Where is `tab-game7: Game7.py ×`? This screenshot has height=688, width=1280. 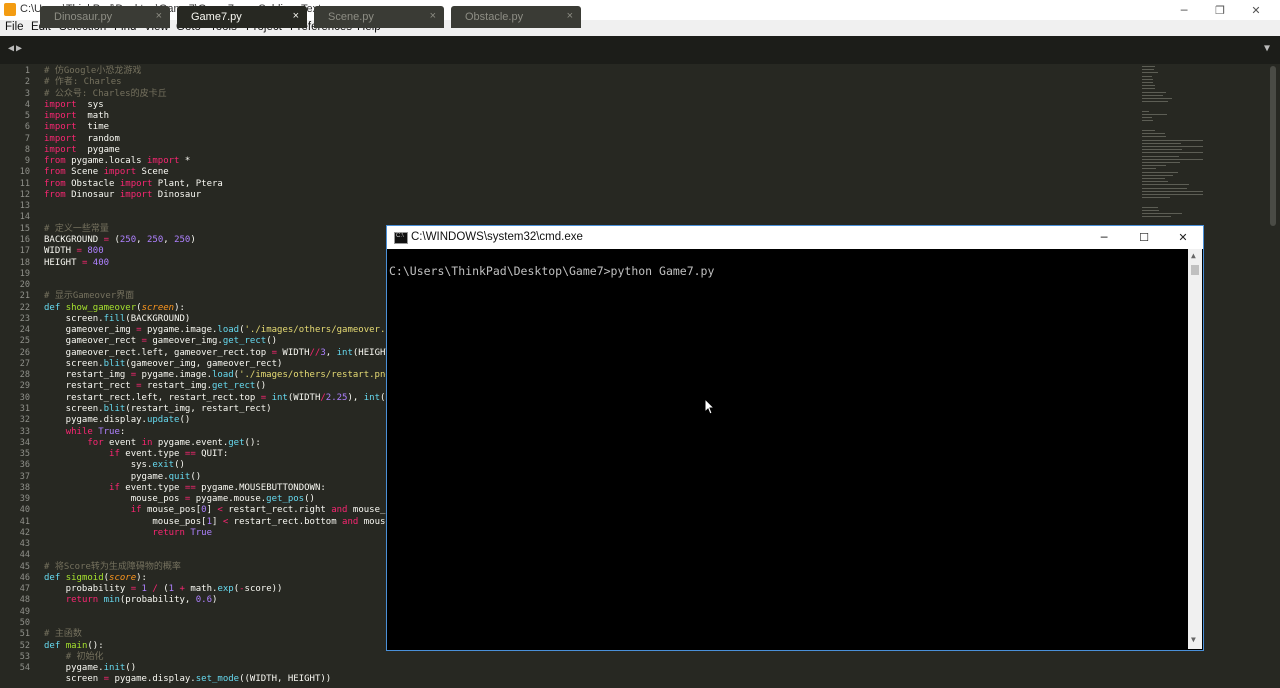
tab-game7: Game7.py × is located at coordinates (242, 17).